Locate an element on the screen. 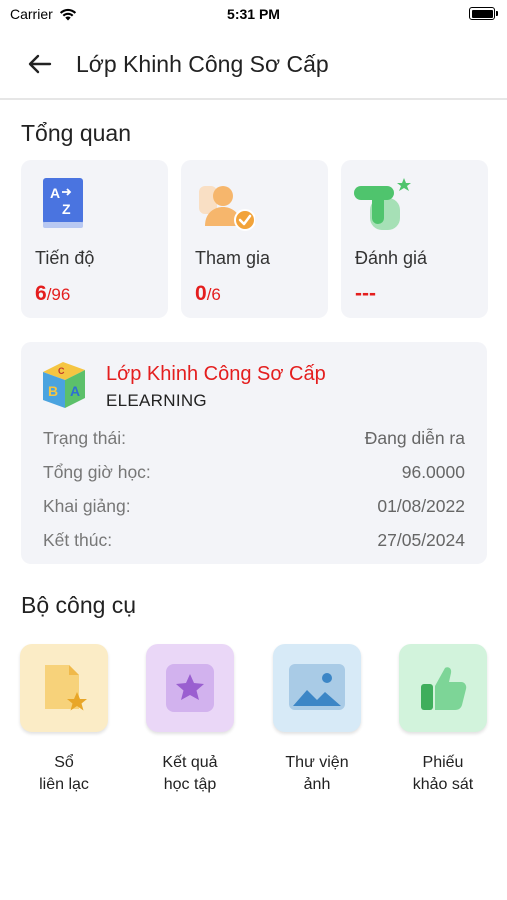 This screenshot has height=900, width=507. end-date-label: Kết thúc: is located at coordinates (78, 540).